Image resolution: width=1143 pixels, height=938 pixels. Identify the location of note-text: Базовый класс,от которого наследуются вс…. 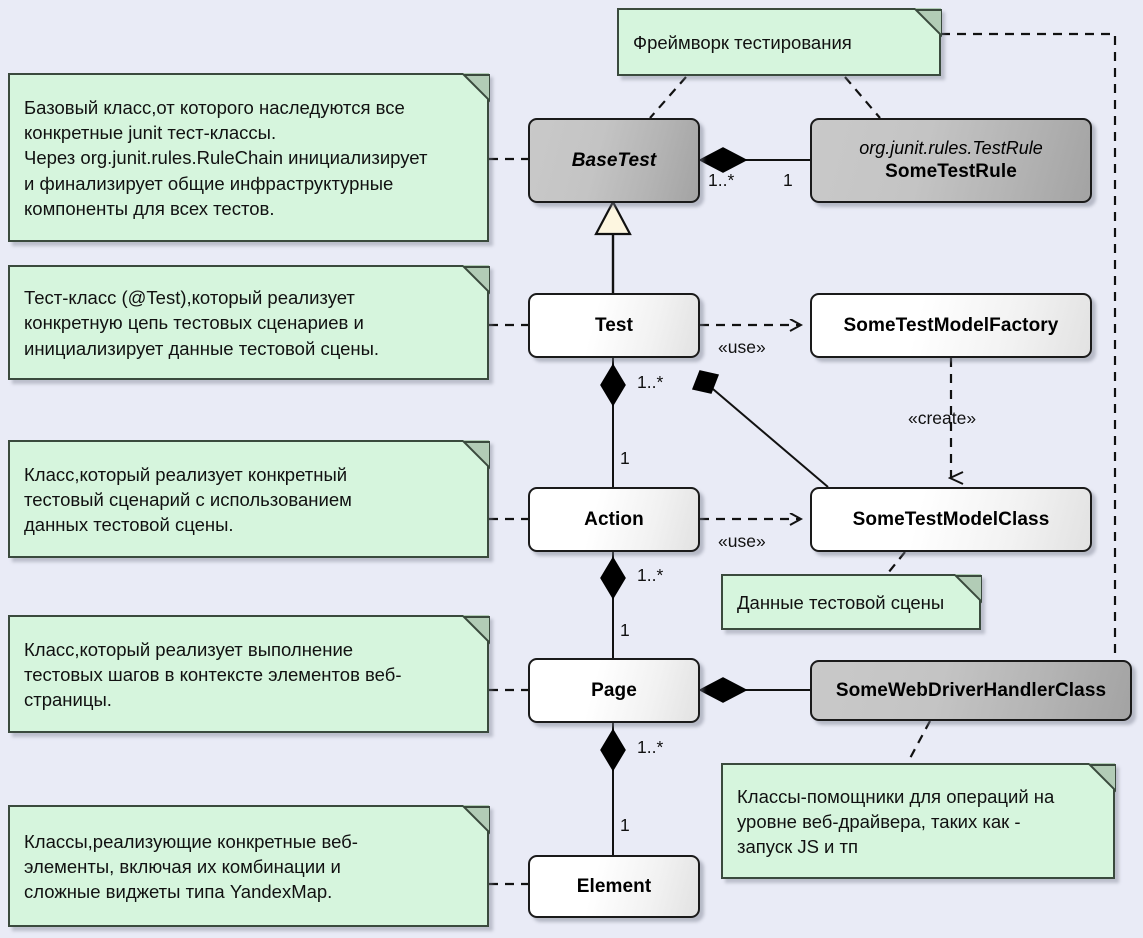
(226, 158).